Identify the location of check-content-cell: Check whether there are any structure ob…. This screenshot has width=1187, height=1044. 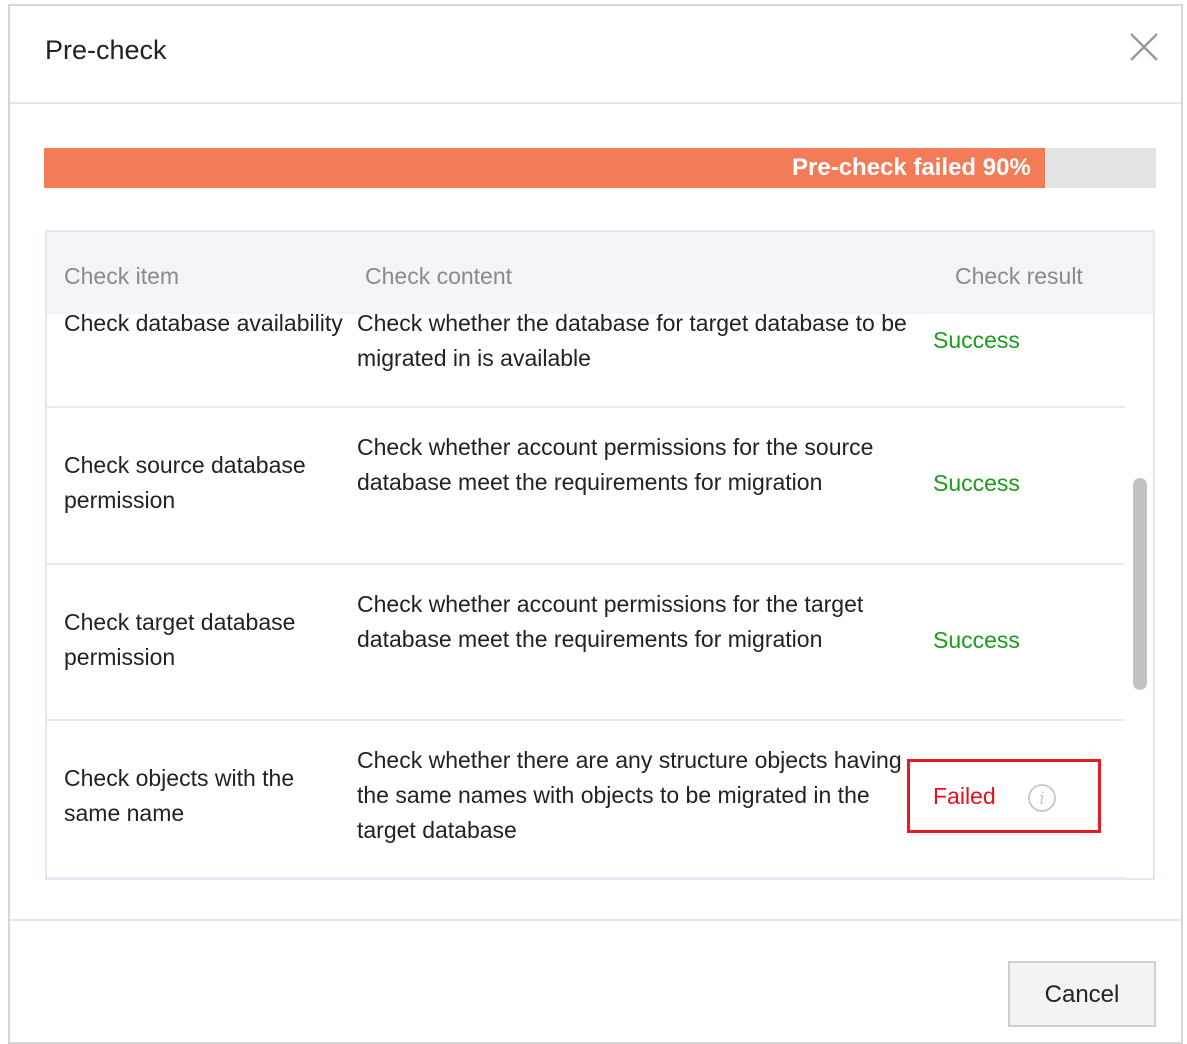
(629, 795).